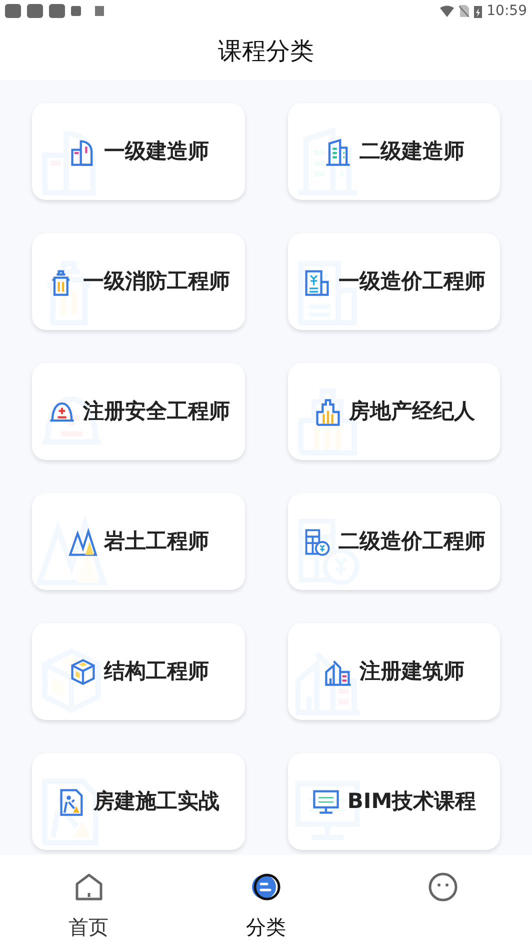 The width and height of the screenshot is (532, 951). I want to click on category-card: 岩土工程师, so click(138, 541).